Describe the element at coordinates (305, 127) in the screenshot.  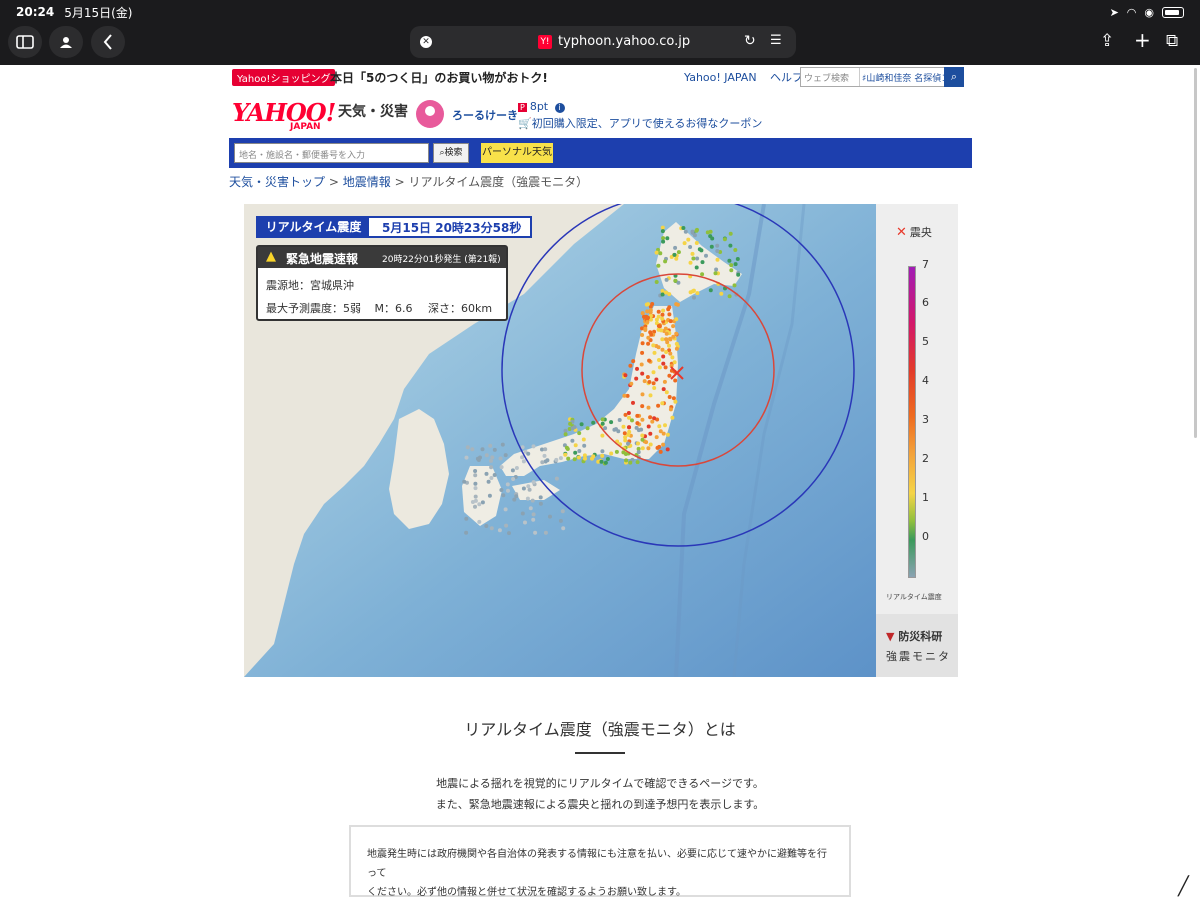
I see `logo-sub: JAPAN` at that location.